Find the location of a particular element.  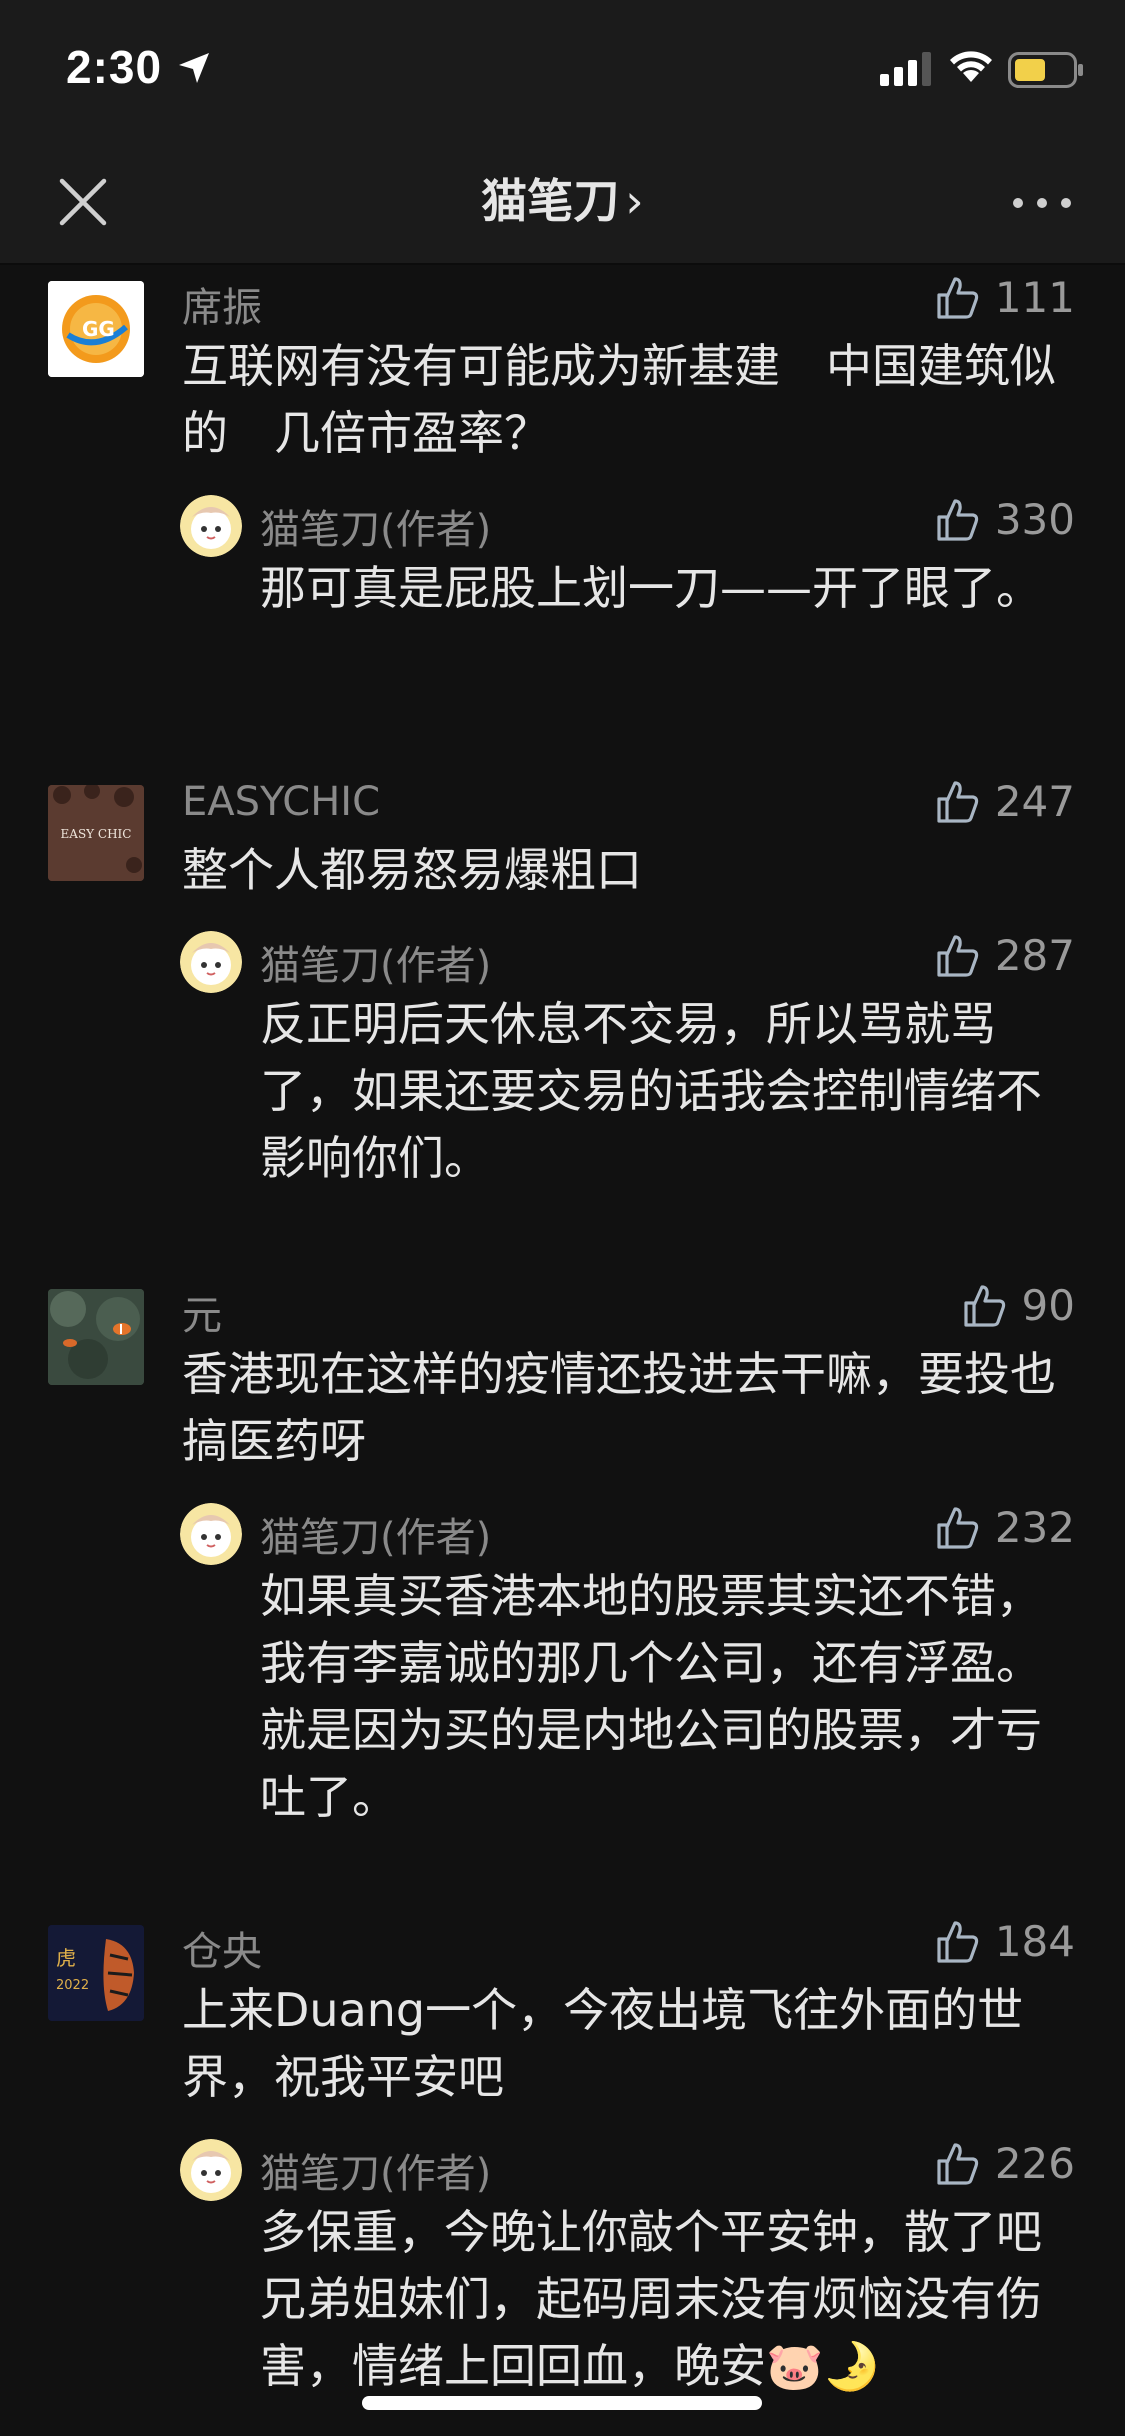

status-time: 2:30 is located at coordinates (114, 67).